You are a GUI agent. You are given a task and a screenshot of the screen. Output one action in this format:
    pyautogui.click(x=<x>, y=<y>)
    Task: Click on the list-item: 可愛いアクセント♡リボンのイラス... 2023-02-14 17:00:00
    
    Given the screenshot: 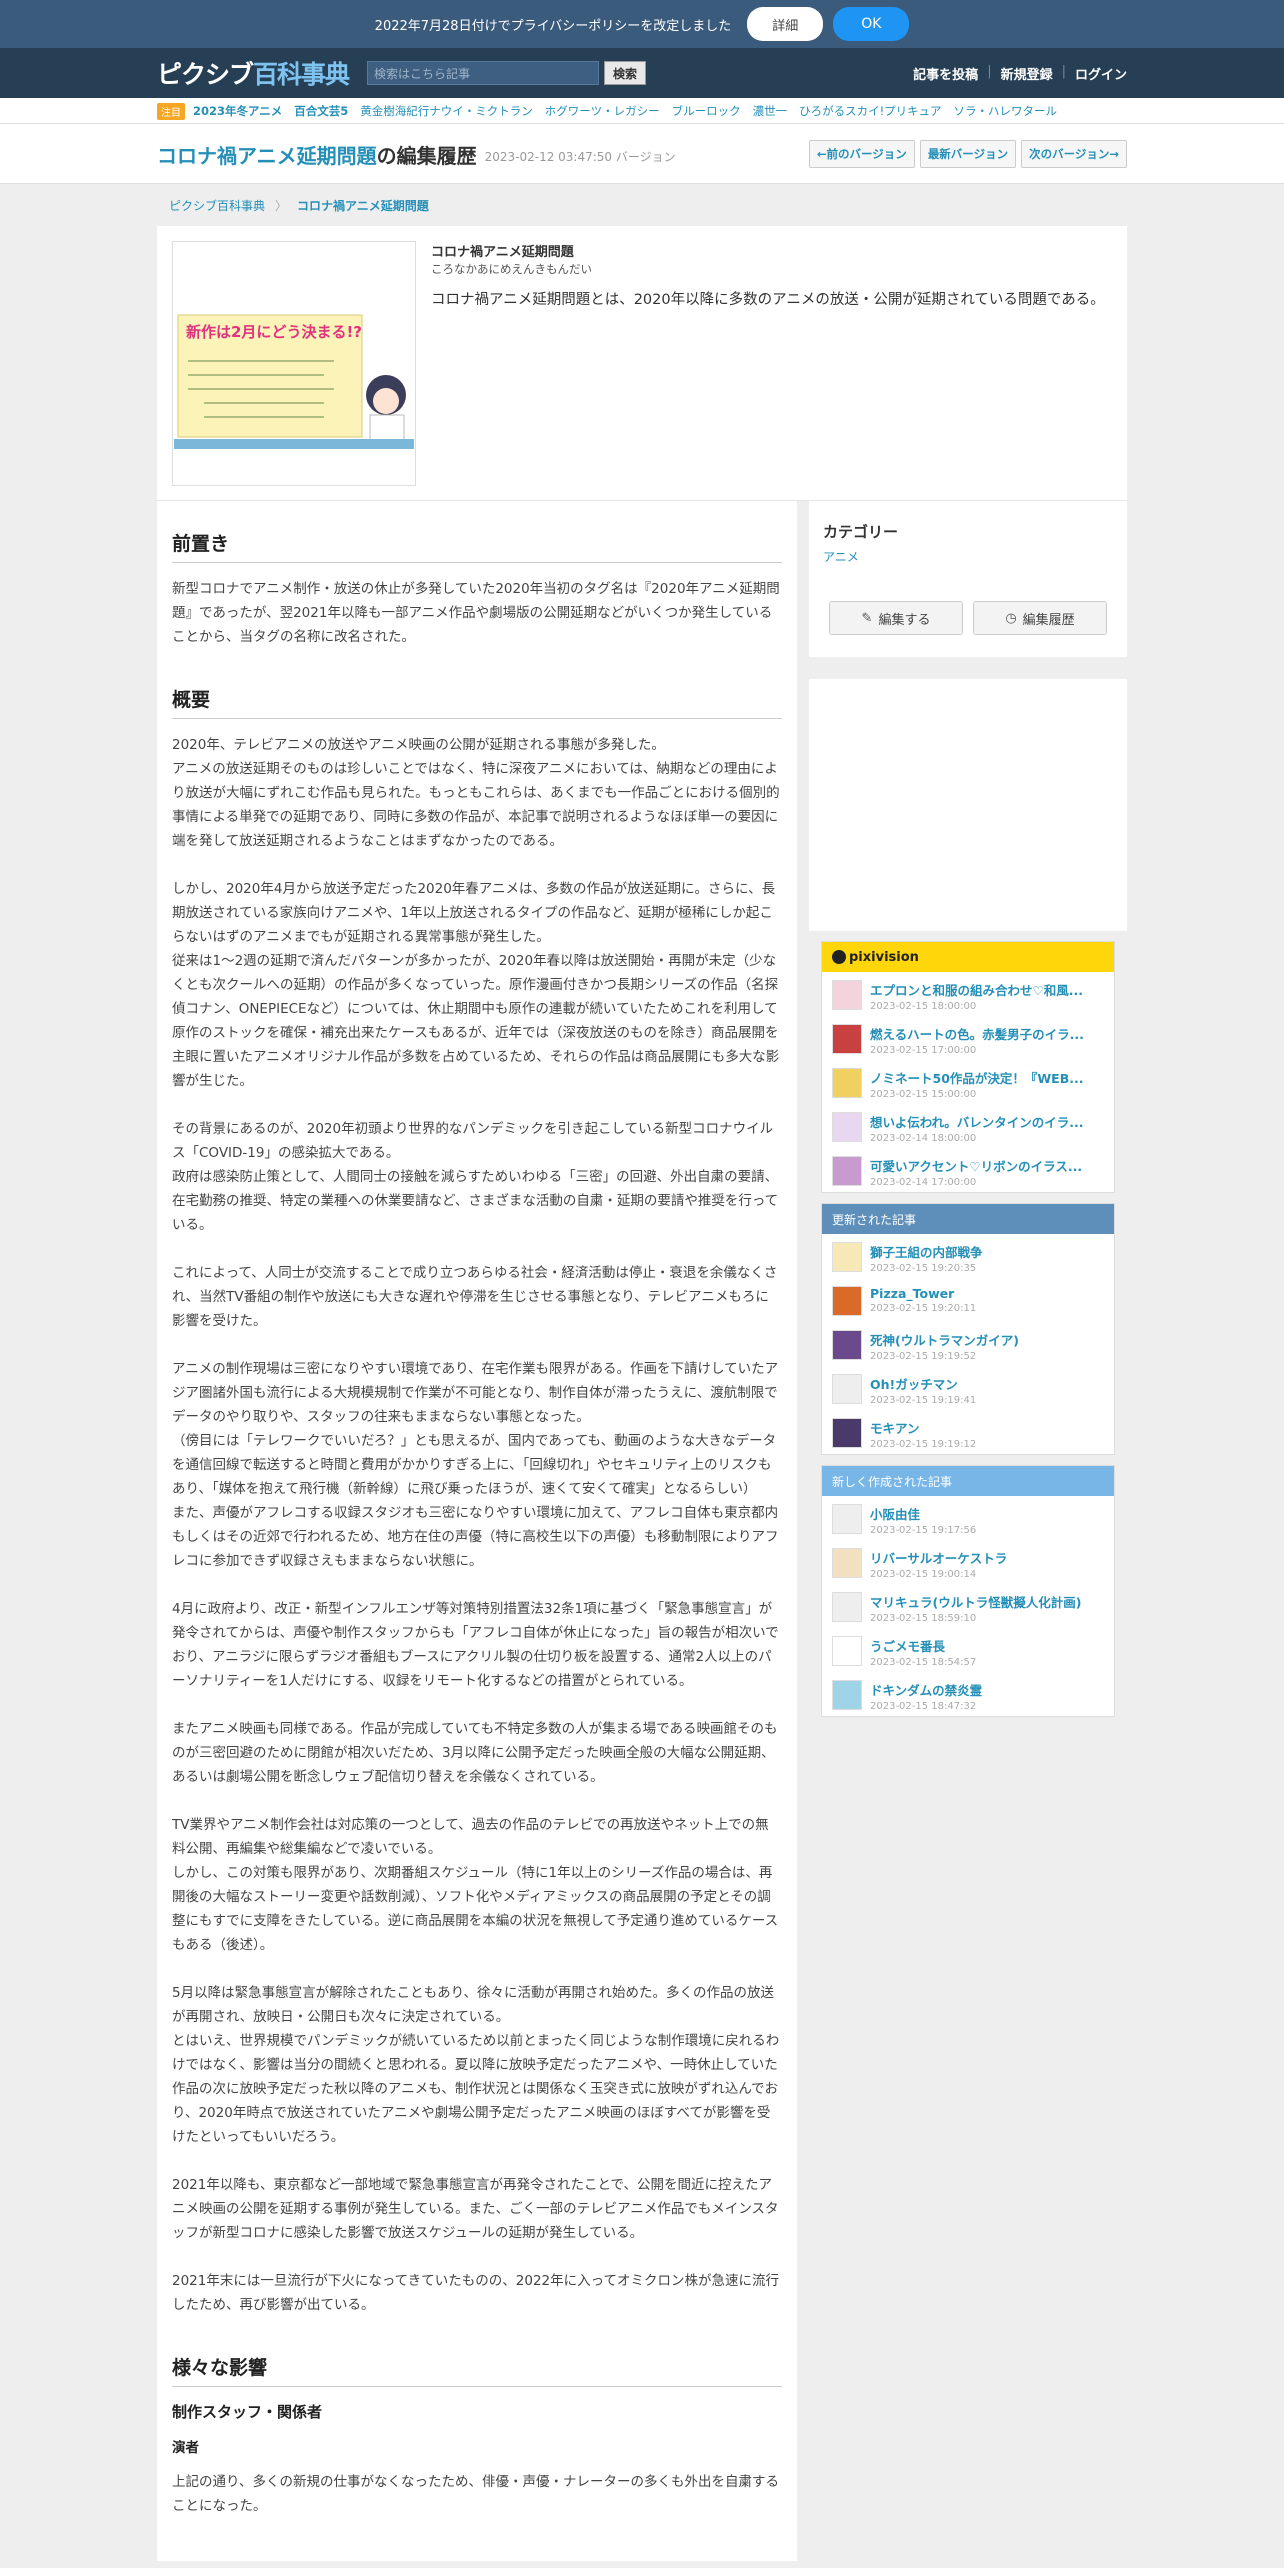 What is the action you would take?
    pyautogui.click(x=968, y=1170)
    